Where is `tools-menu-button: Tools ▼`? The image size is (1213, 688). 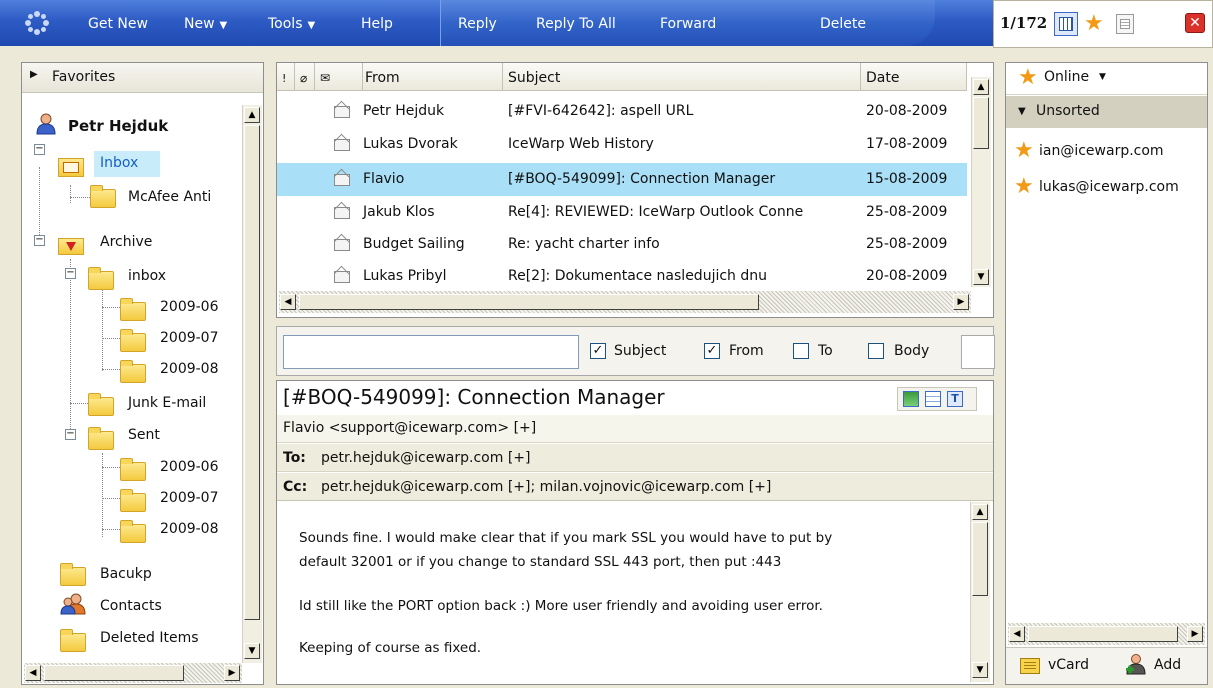
tools-menu-button: Tools ▼ is located at coordinates (291, 24).